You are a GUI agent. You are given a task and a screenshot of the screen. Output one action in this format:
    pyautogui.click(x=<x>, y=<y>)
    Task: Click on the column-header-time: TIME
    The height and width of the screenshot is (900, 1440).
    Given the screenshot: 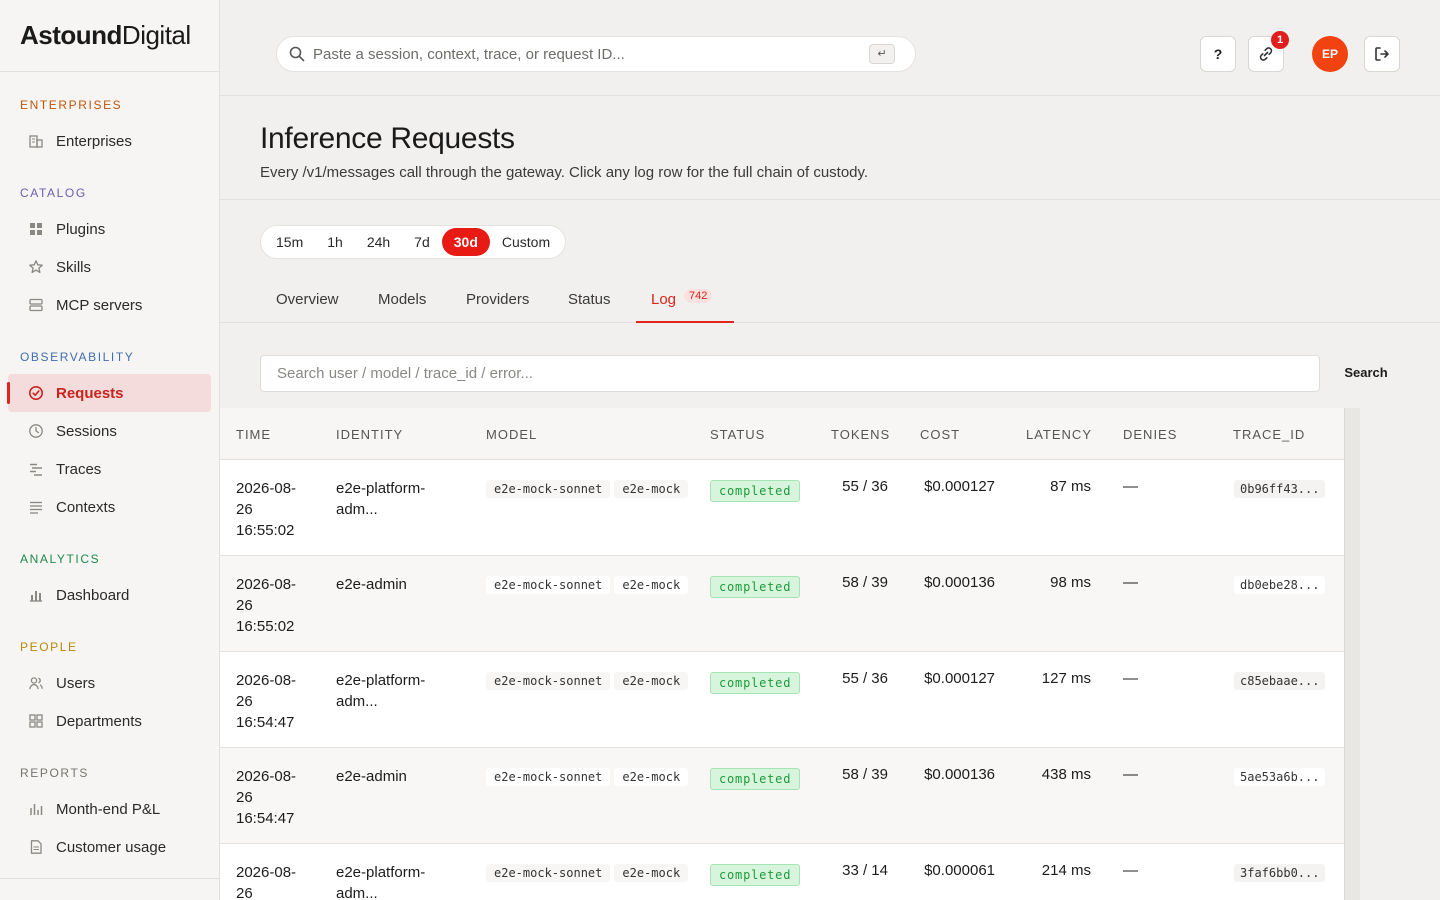 What is the action you would take?
    pyautogui.click(x=253, y=434)
    